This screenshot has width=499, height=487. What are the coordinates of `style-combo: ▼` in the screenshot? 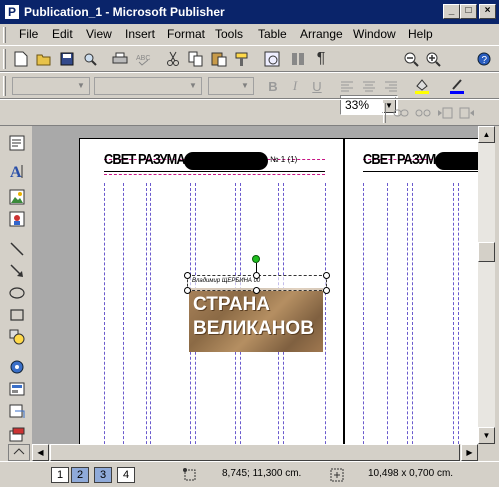 It's located at (51, 86).